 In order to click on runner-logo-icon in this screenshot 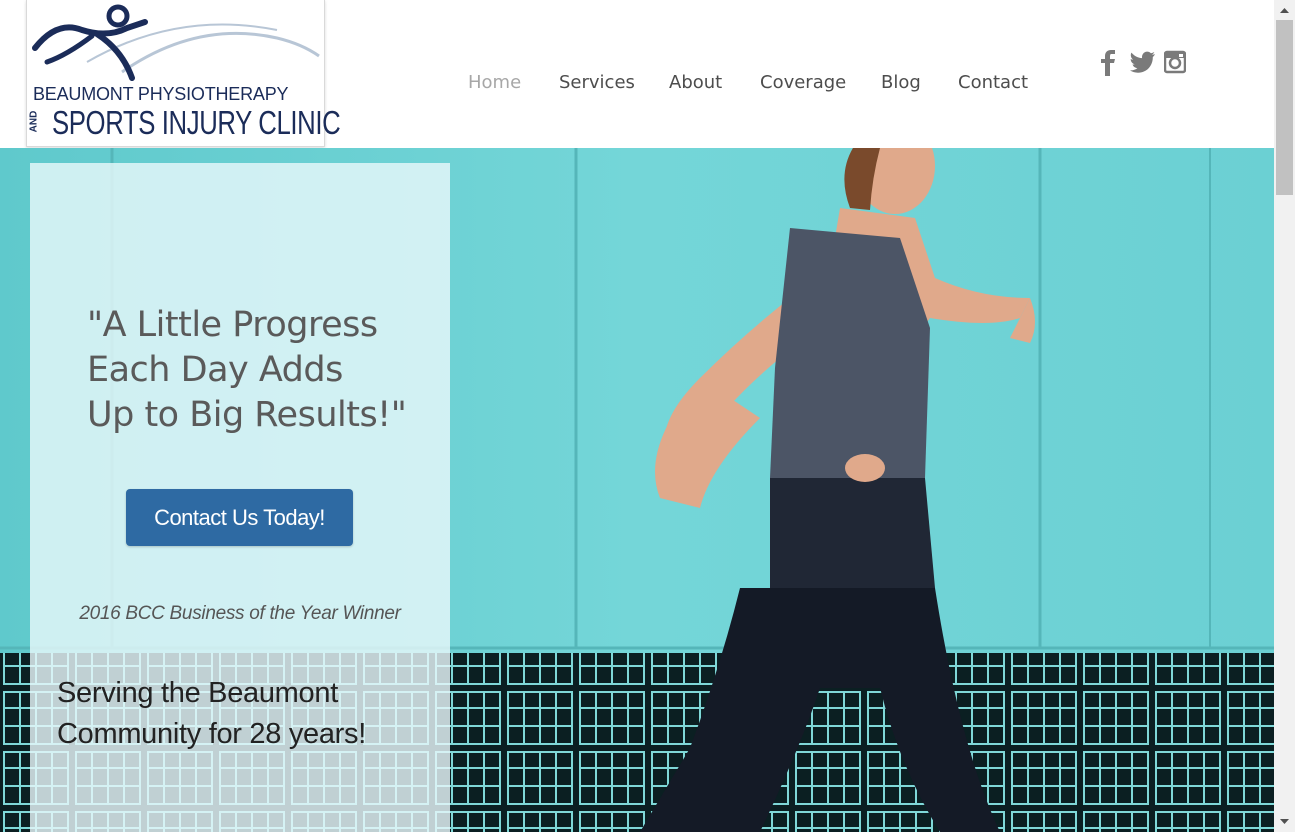, I will do `click(176, 42)`.